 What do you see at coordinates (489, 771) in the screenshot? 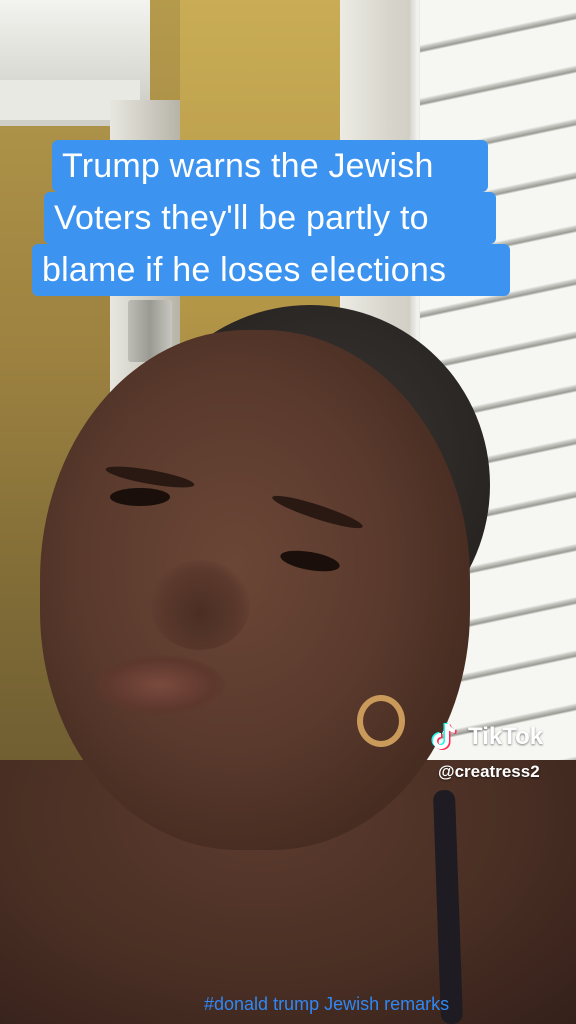
I see `creator-handle: @creatress2` at bounding box center [489, 771].